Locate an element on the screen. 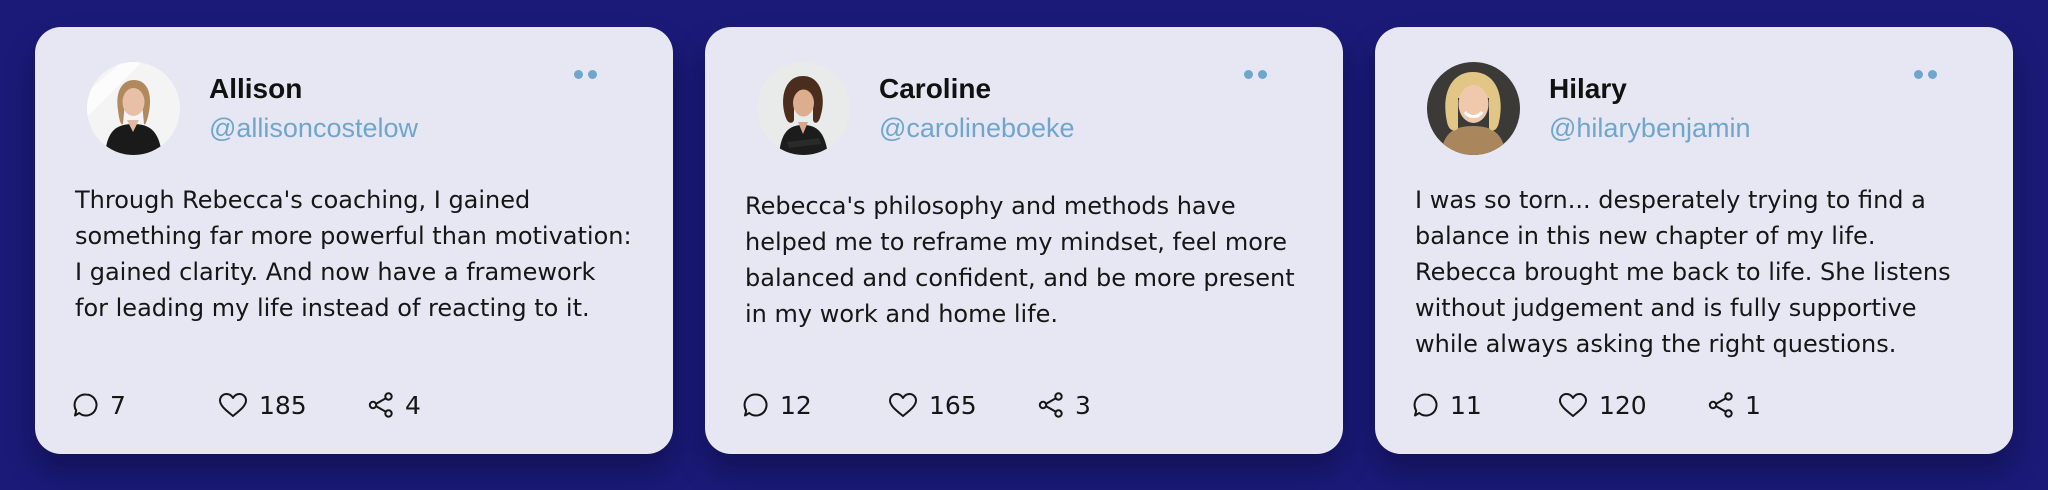 This screenshot has height=490, width=2048. share-button: 3 is located at coordinates (1064, 405).